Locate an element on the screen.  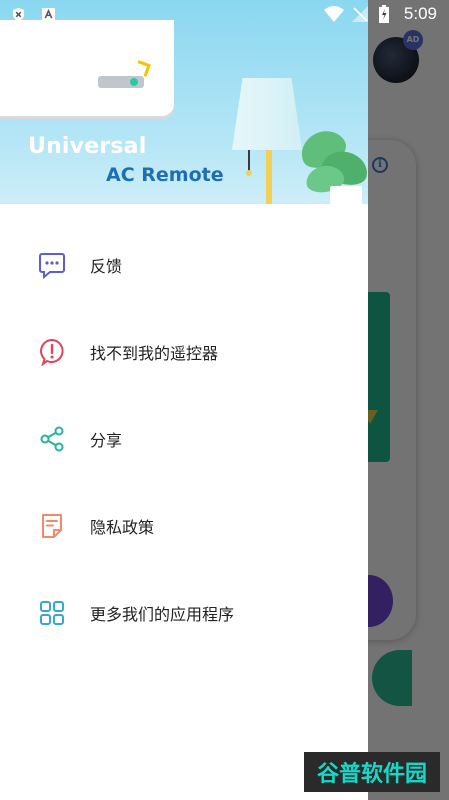
watermark: 谷普软件园 is located at coordinates (372, 772).